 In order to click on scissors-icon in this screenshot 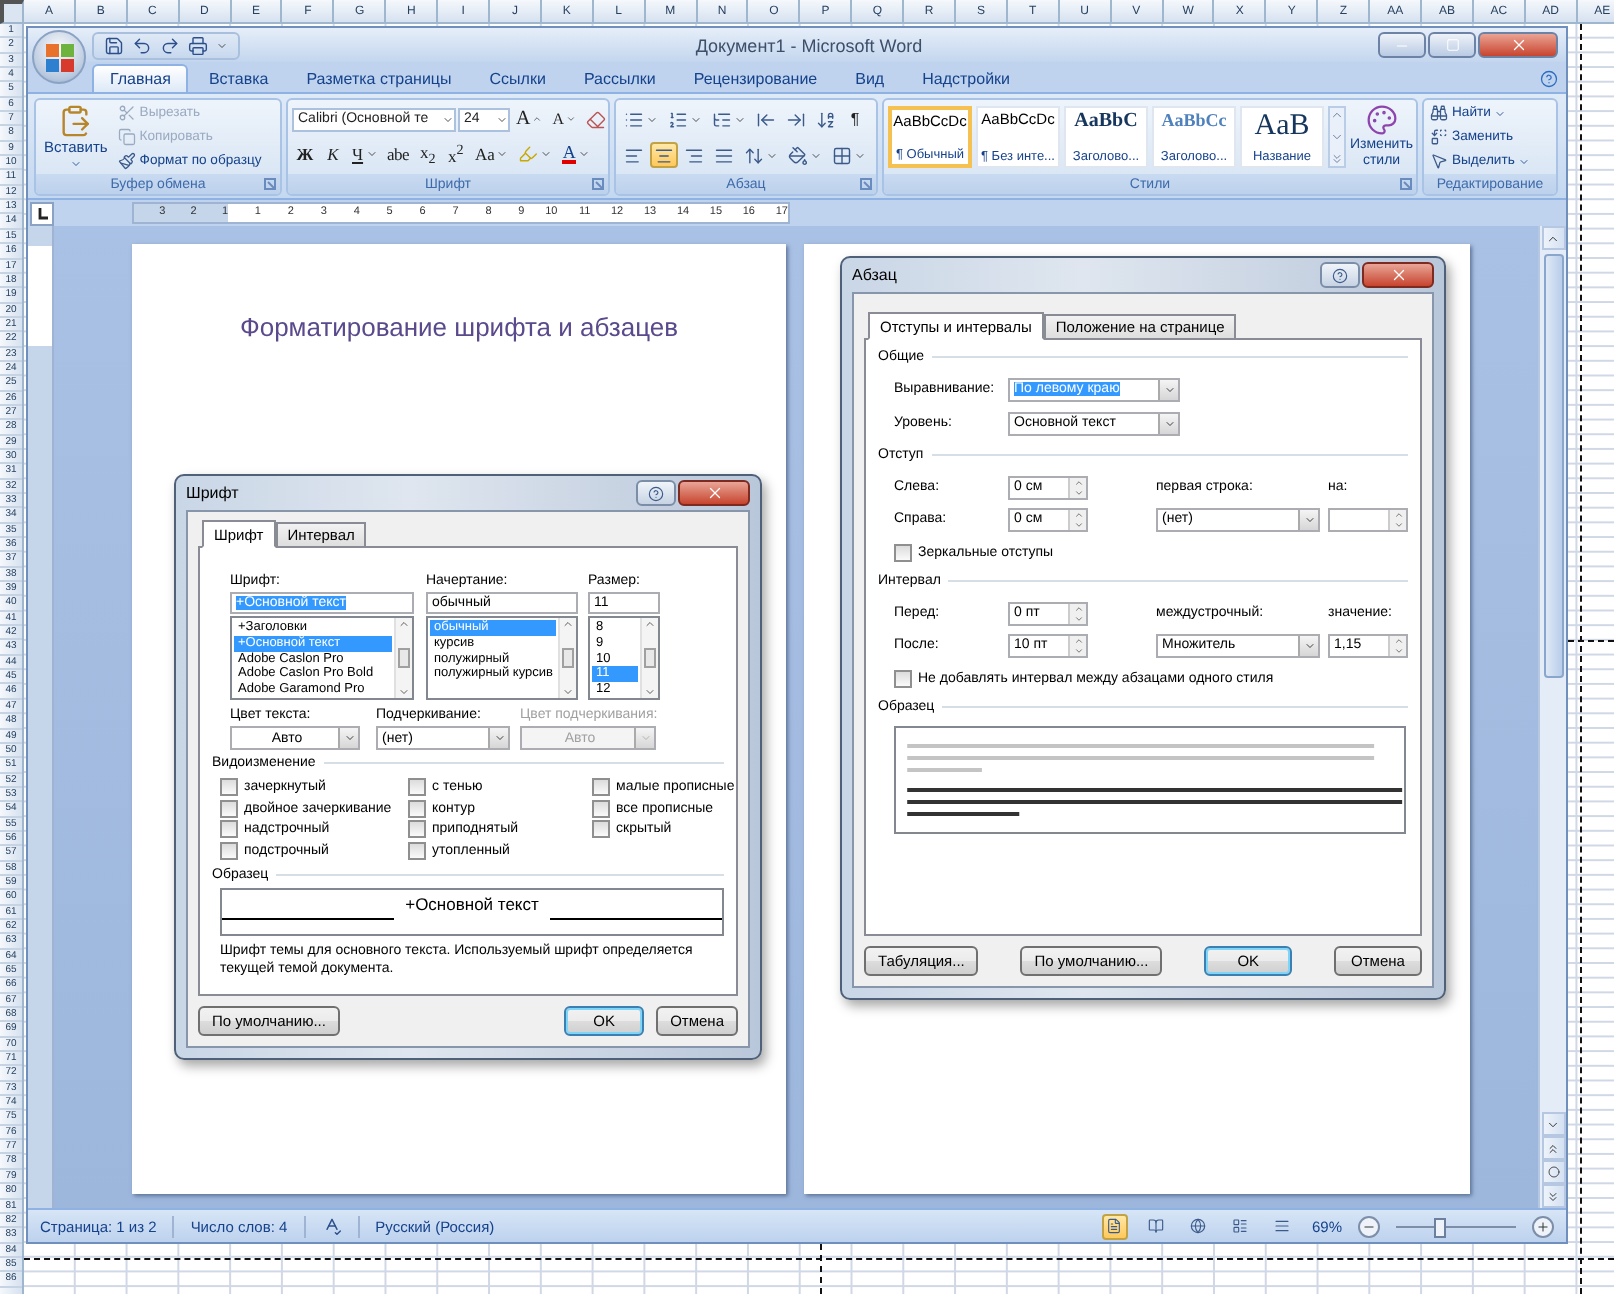, I will do `click(126, 113)`.